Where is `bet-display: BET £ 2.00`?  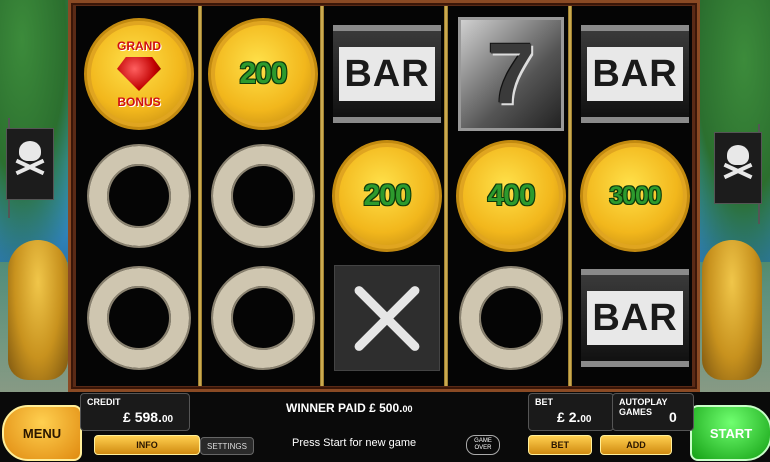 bet-display: BET £ 2.00 is located at coordinates (571, 412).